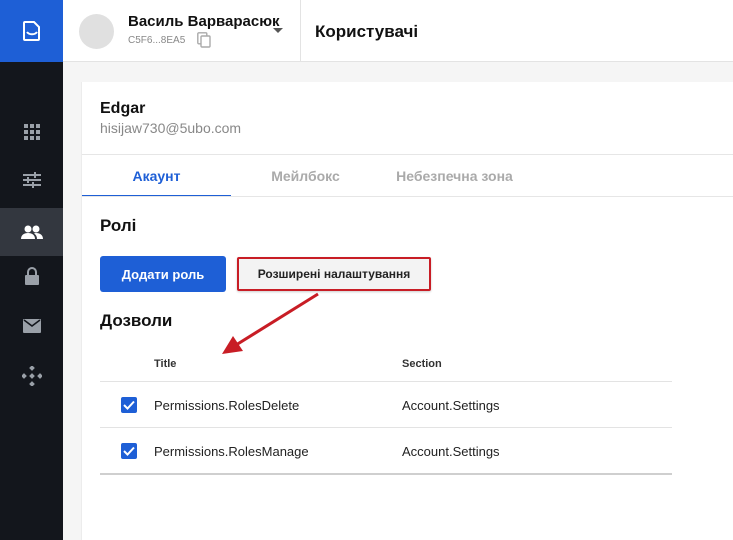 The image size is (733, 540). I want to click on avatar, so click(96, 31).